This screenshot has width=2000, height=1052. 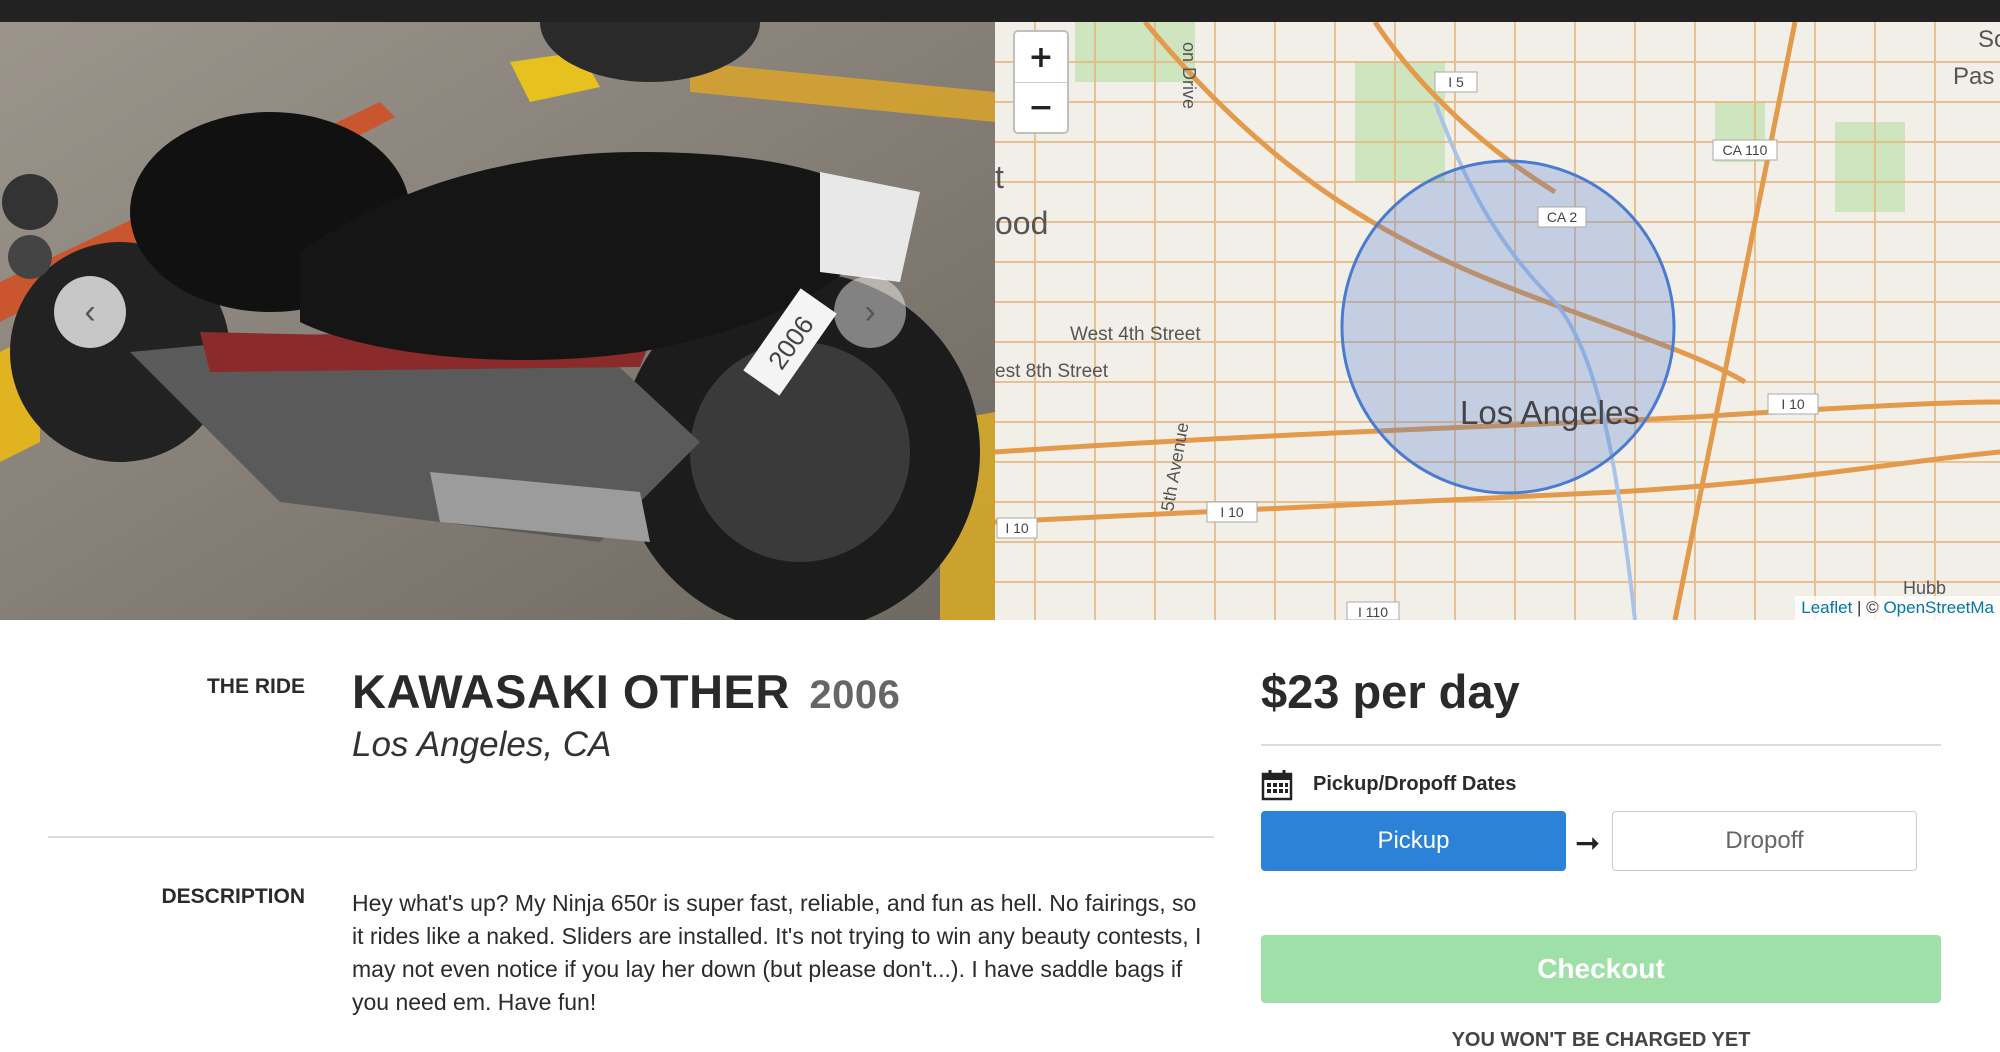 What do you see at coordinates (482, 744) in the screenshot?
I see `listing-location: Los Angeles, CA` at bounding box center [482, 744].